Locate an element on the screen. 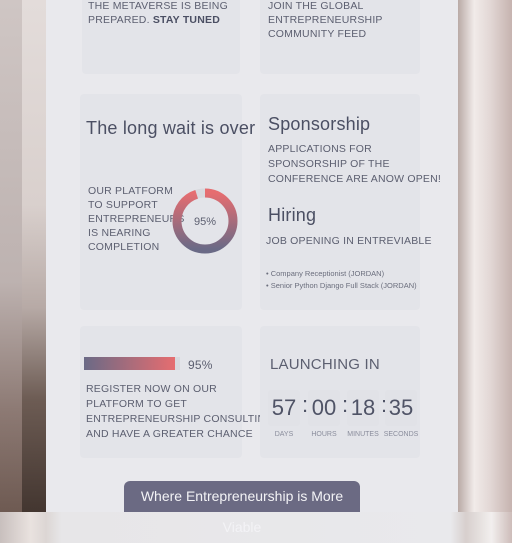 The image size is (512, 543). job-item: • Company Receptionist (JORDAN) is located at coordinates (341, 274).